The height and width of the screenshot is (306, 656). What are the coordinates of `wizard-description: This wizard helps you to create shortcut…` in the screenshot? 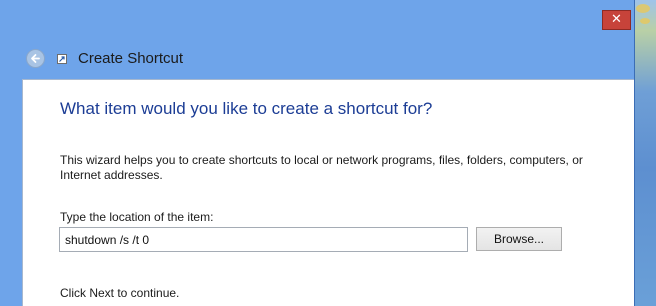 It's located at (321, 167).